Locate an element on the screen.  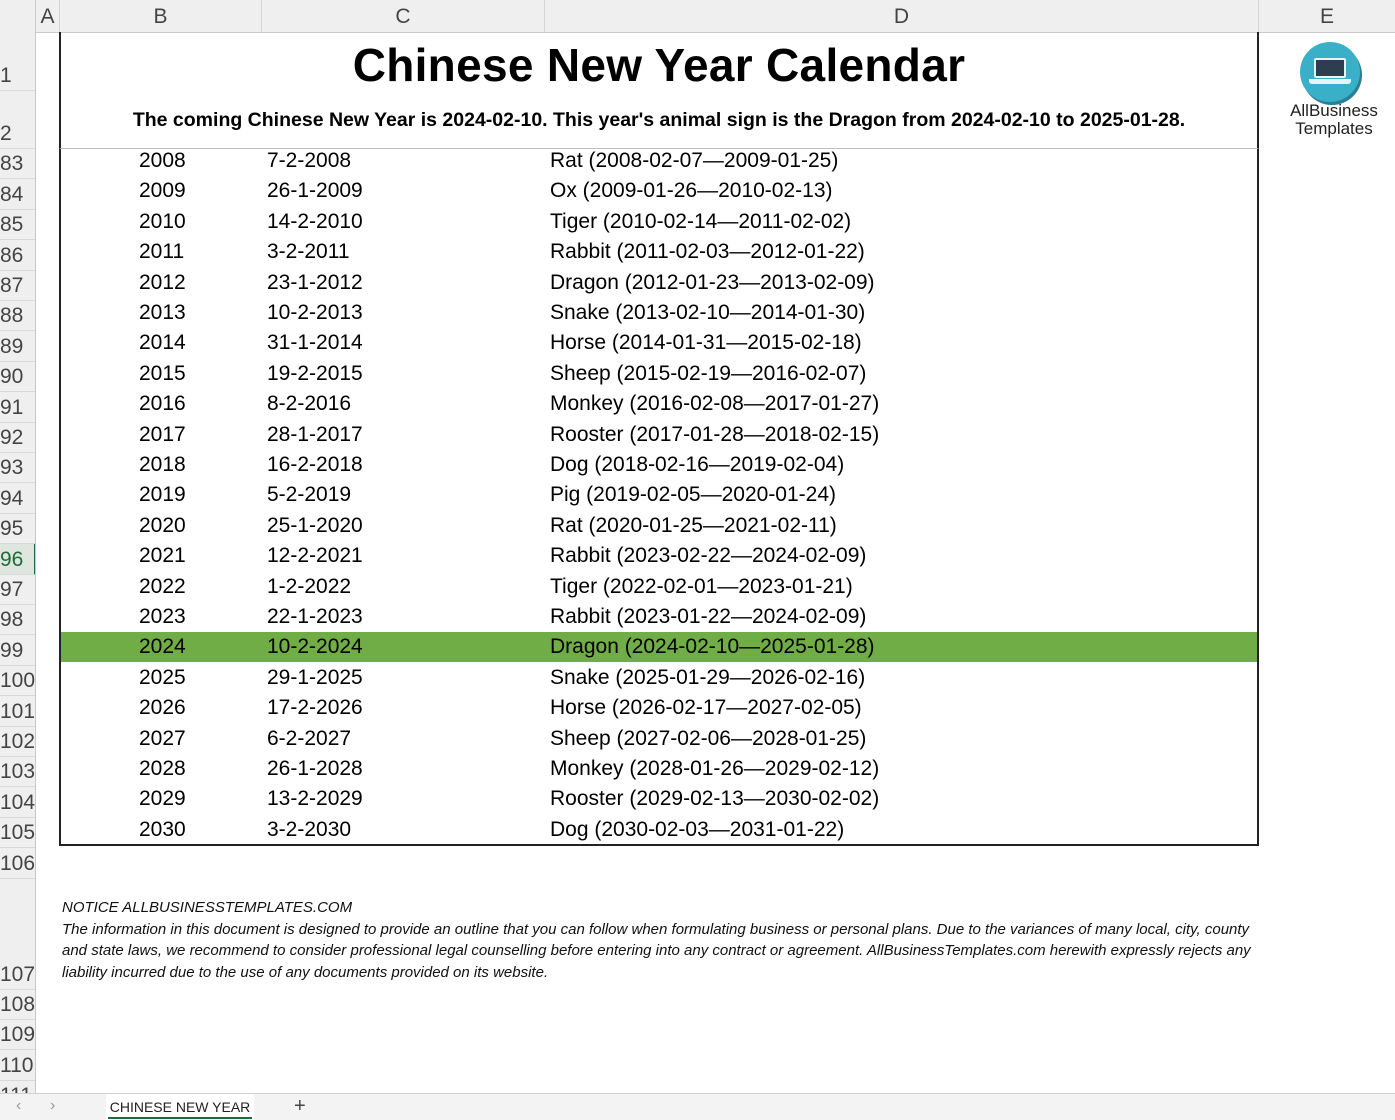
date-cell: 14-2-2010 is located at coordinates (315, 222).